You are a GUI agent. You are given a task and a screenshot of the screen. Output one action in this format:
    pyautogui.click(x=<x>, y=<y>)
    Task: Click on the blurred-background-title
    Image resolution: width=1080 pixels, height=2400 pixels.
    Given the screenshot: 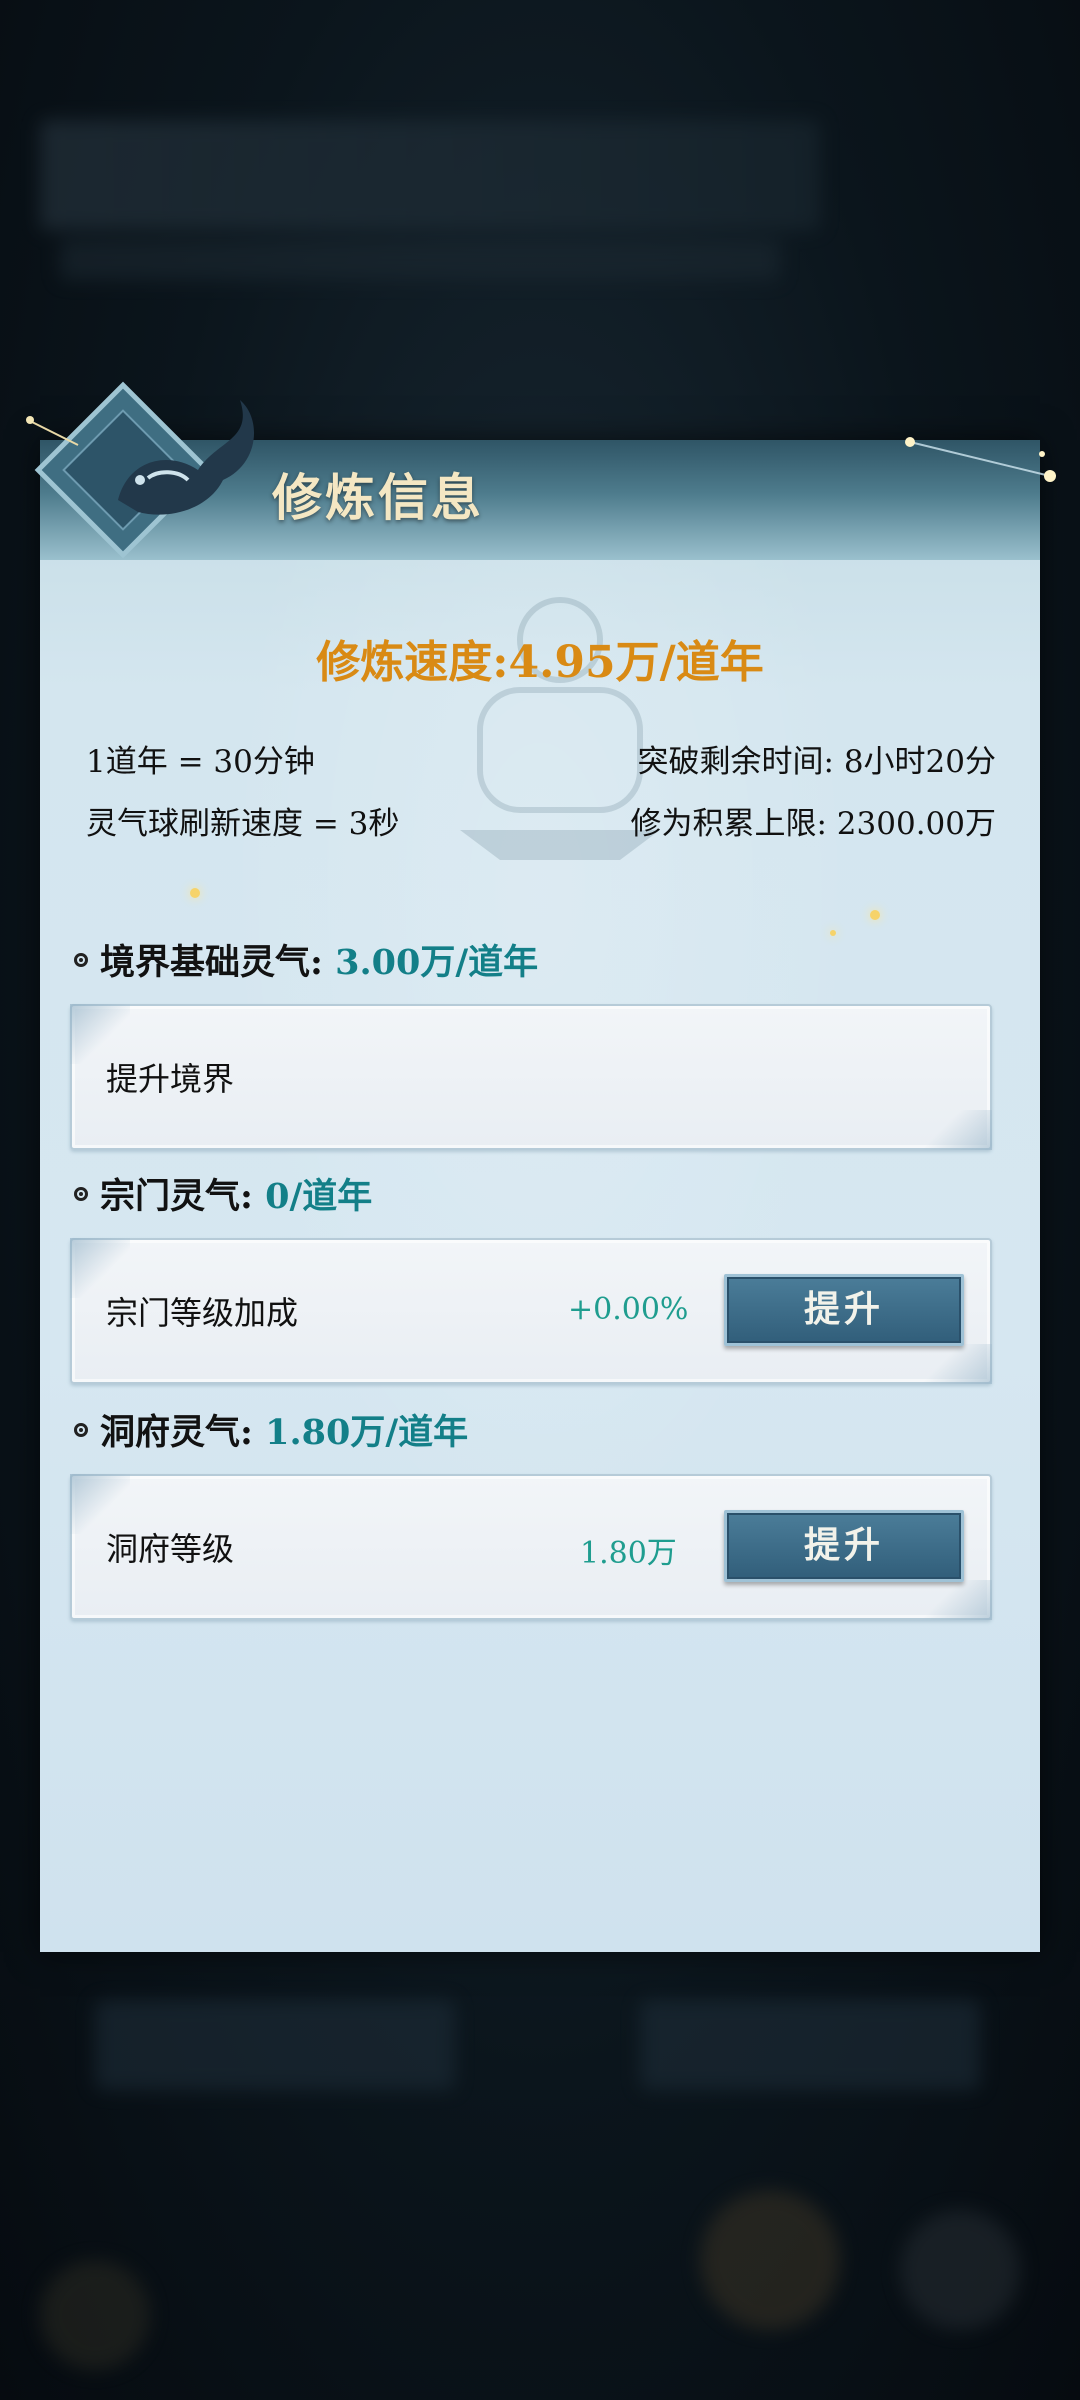 What is the action you would take?
    pyautogui.click(x=430, y=175)
    